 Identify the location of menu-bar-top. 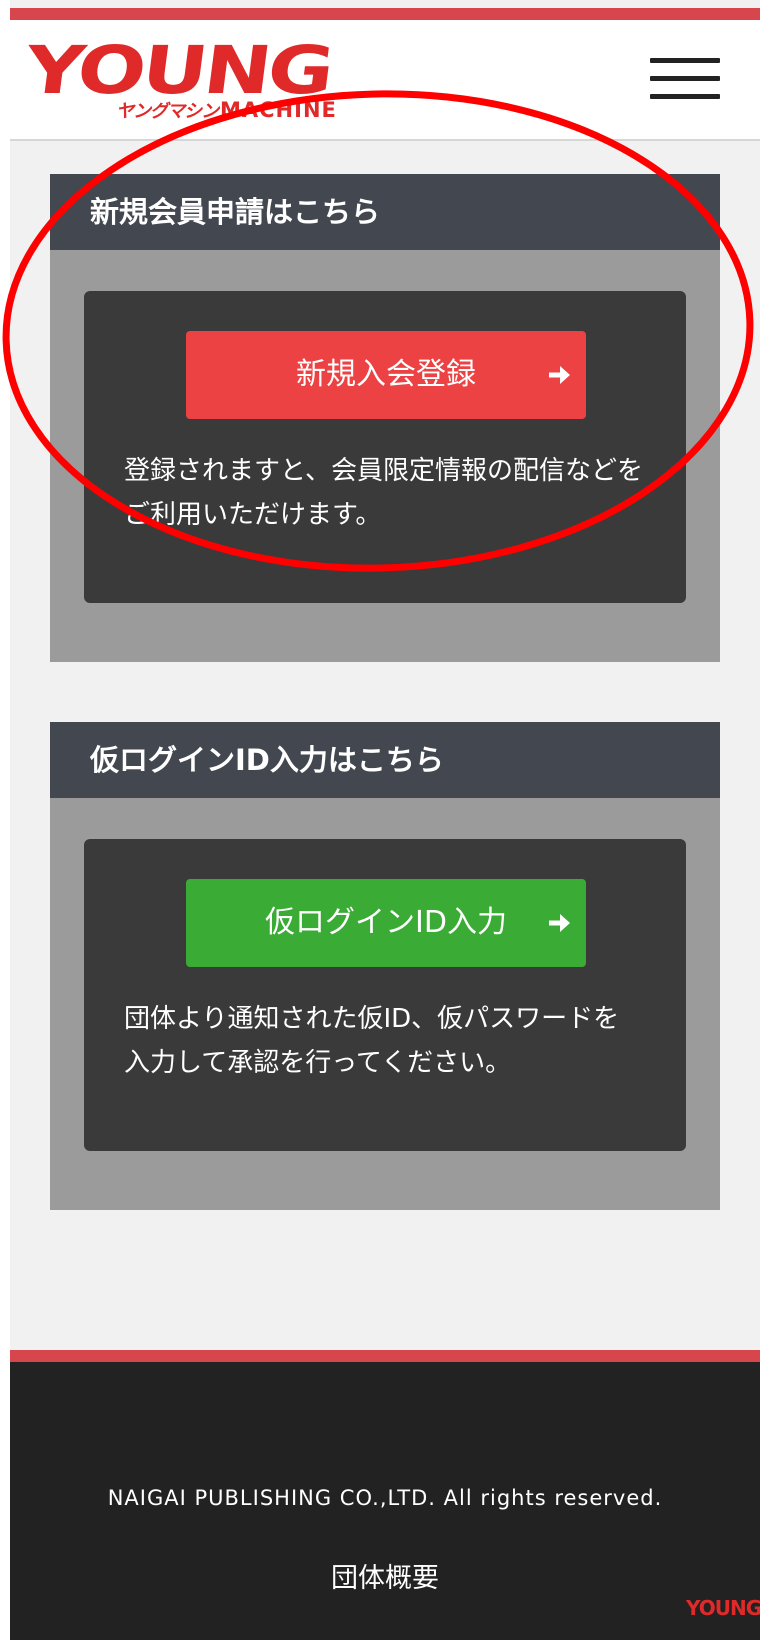
(685, 60).